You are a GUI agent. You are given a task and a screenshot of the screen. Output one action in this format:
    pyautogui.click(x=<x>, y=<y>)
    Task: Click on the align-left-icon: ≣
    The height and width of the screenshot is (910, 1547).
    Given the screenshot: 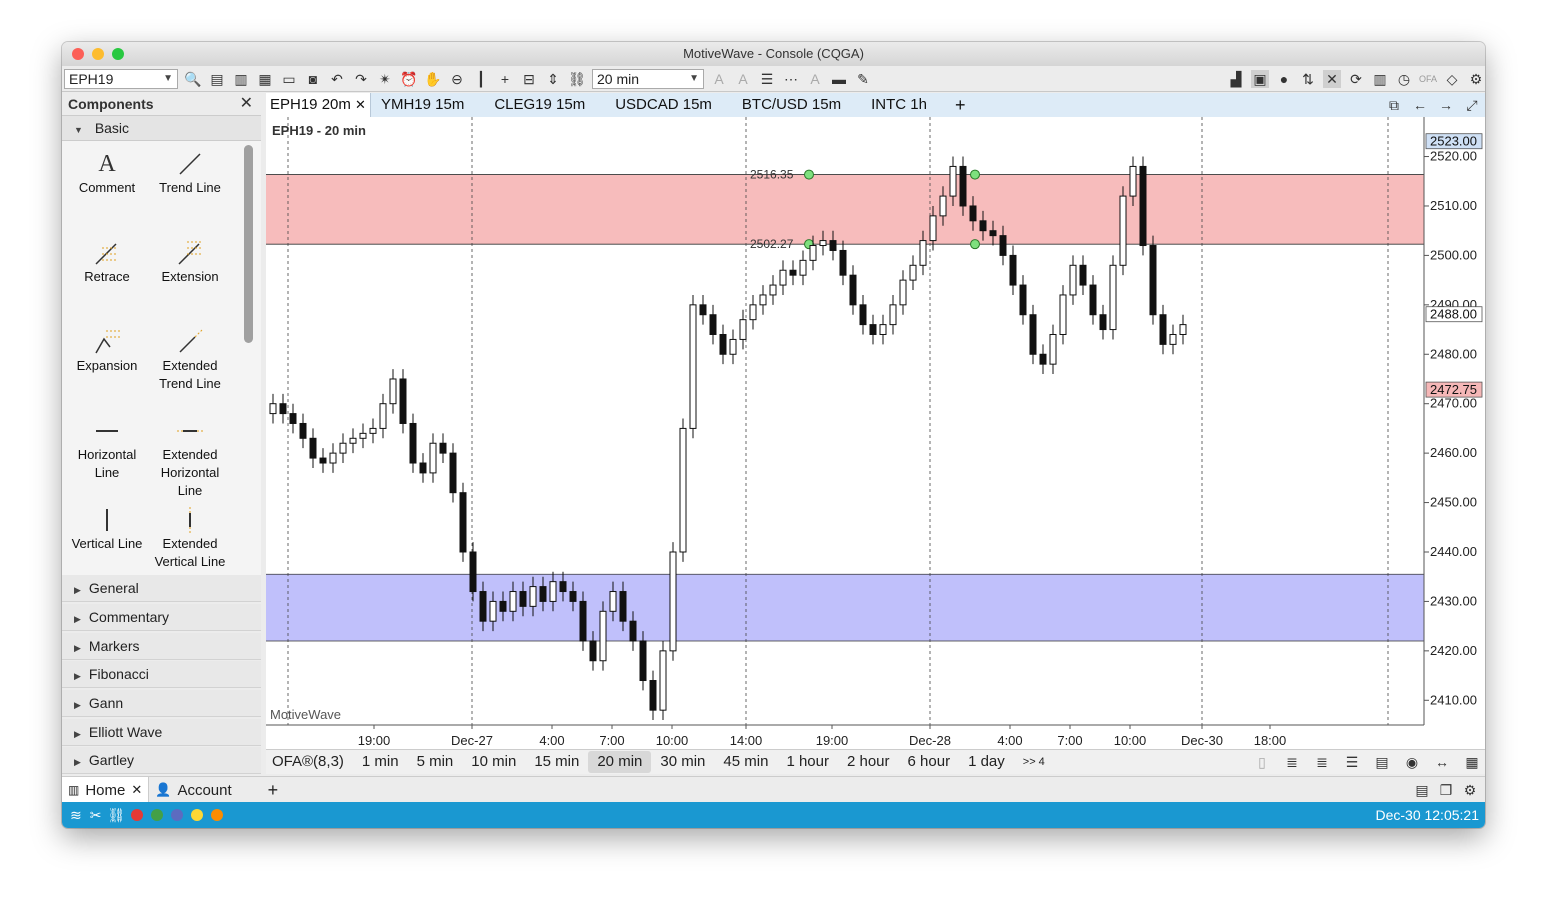 What is the action you would take?
    pyautogui.click(x=1292, y=762)
    